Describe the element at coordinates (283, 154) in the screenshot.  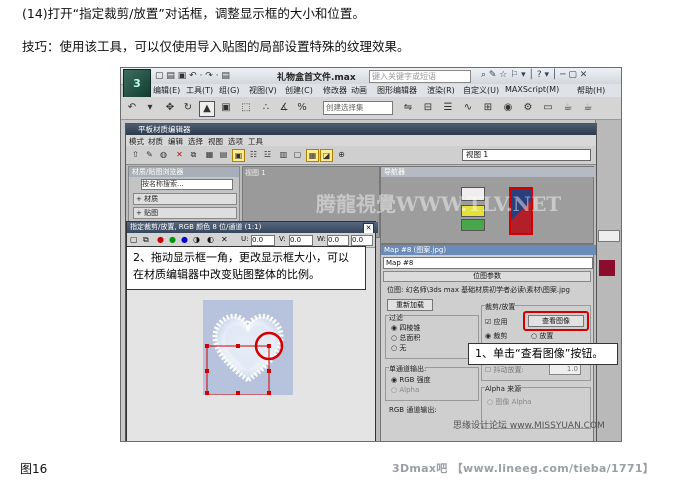
I see `hide-icon: ▥` at that location.